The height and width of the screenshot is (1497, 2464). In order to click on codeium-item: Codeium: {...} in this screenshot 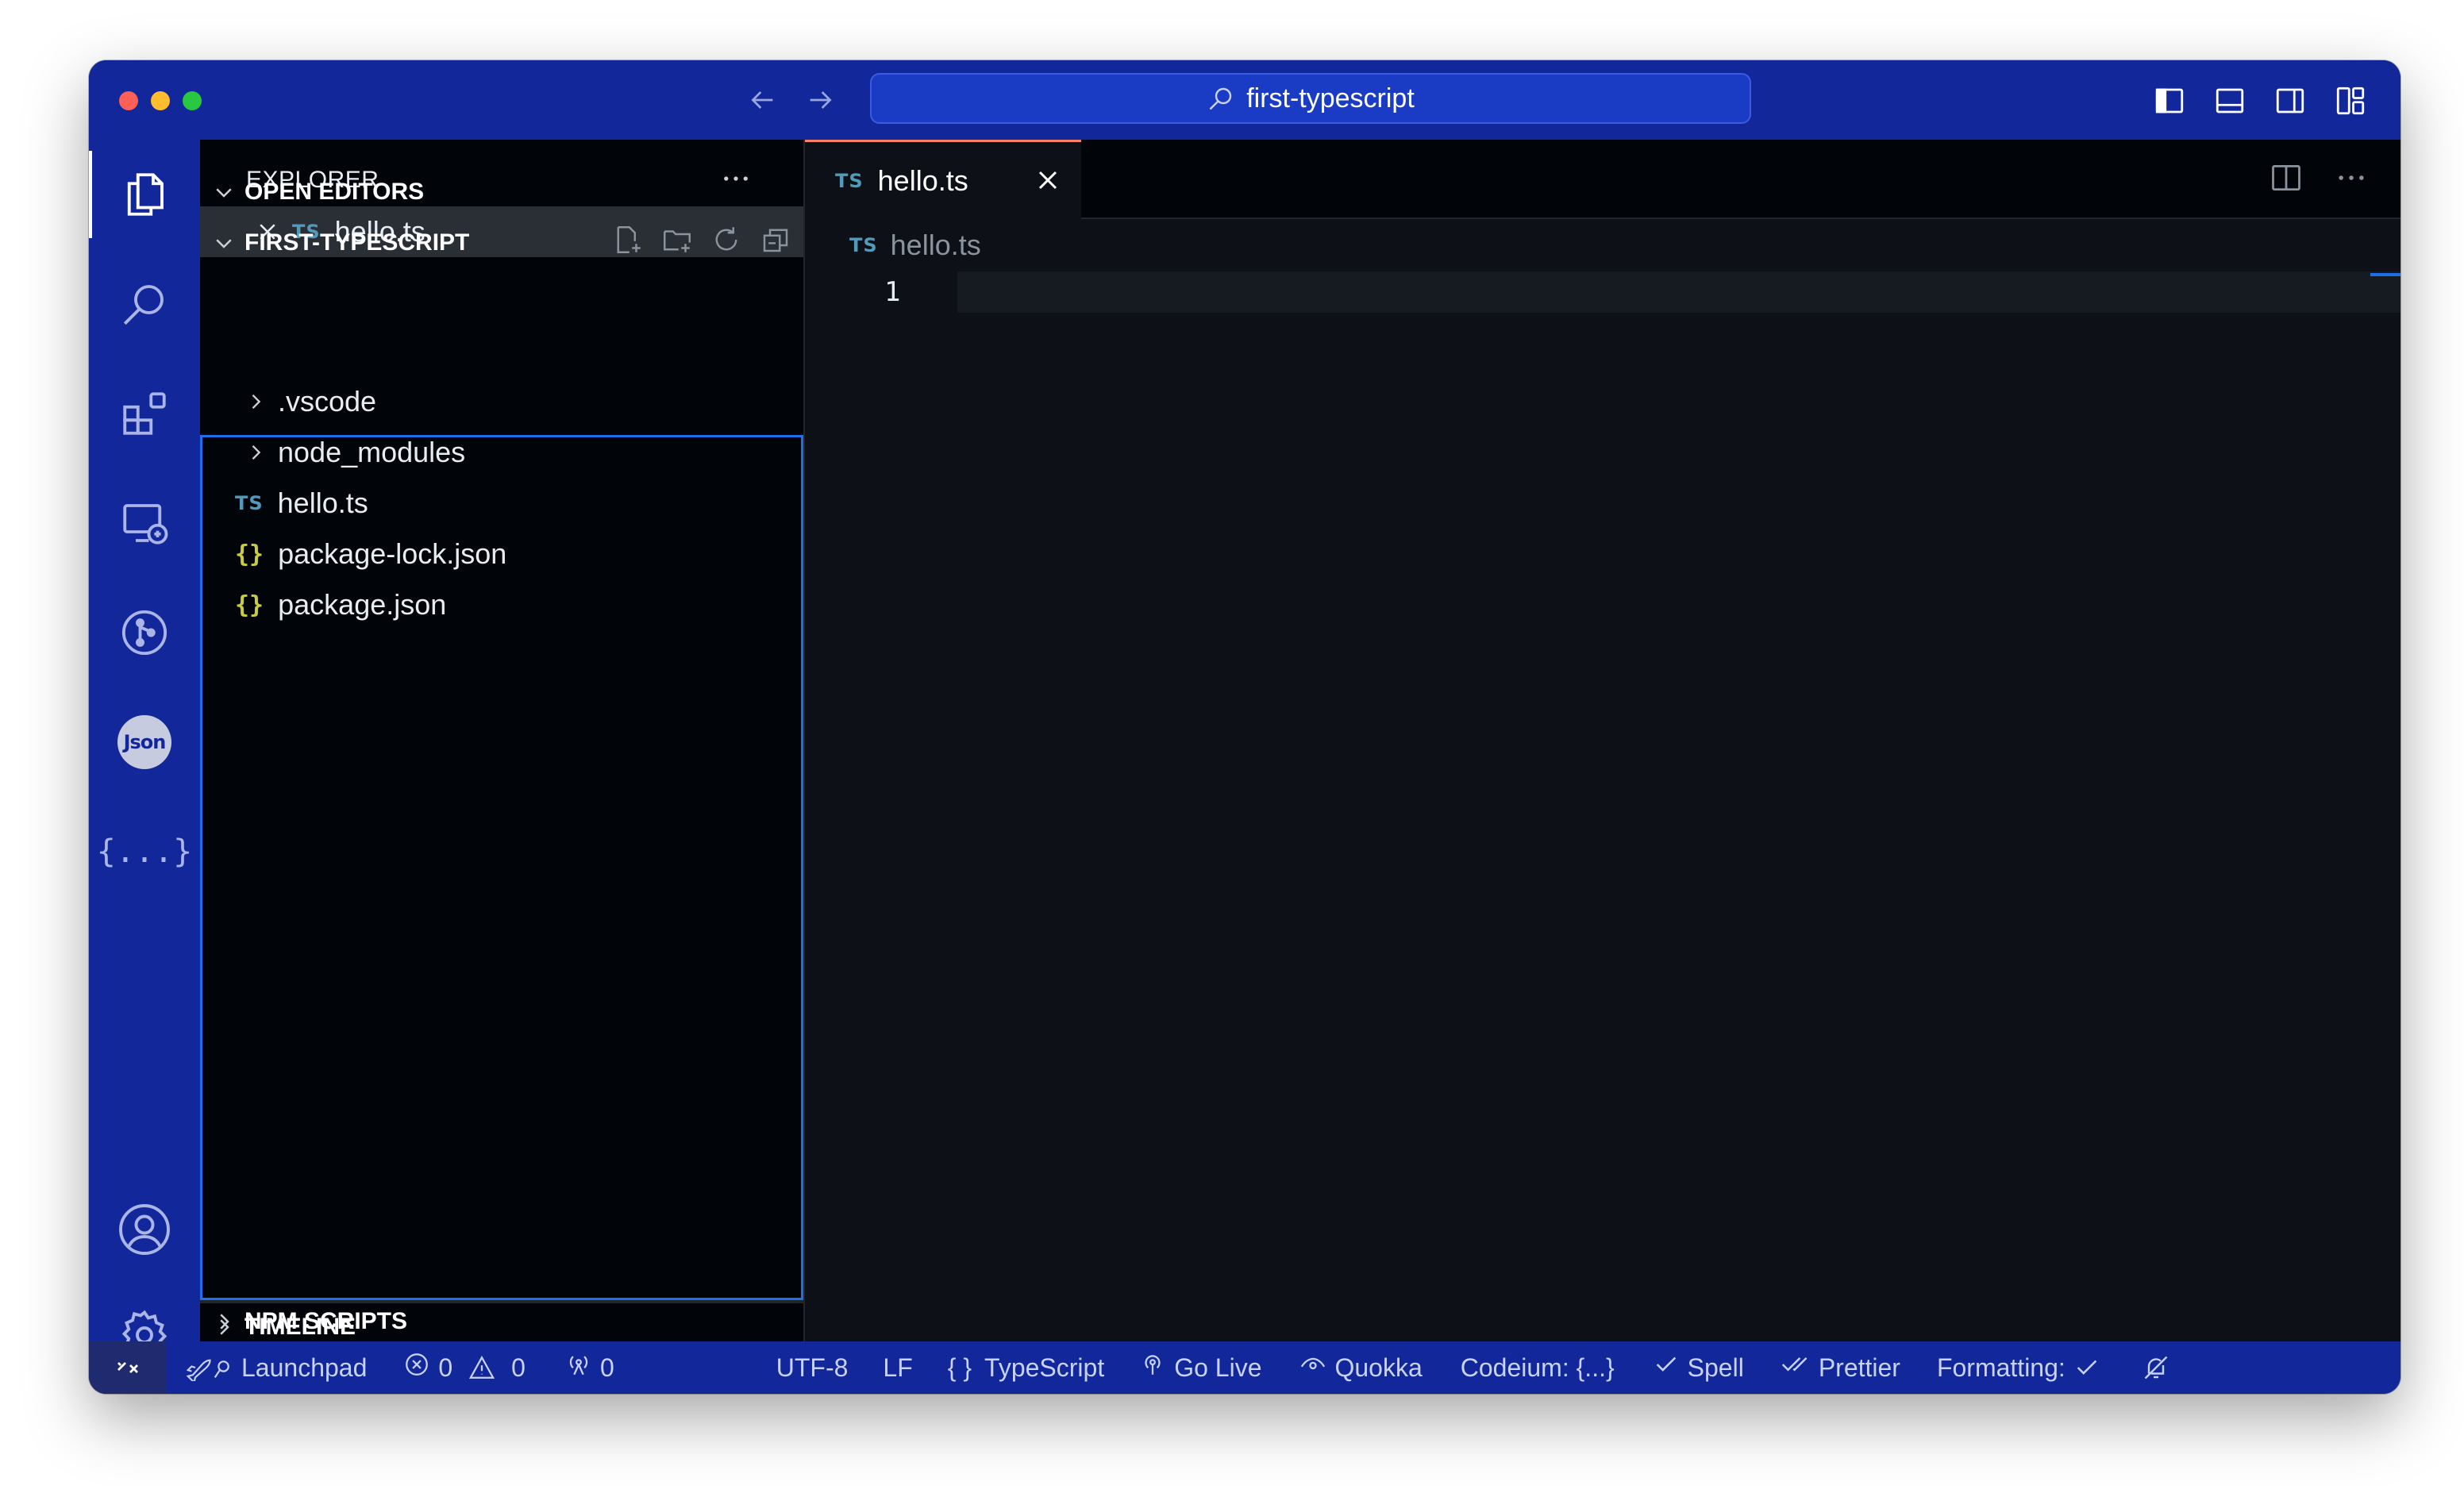, I will do `click(1538, 1368)`.